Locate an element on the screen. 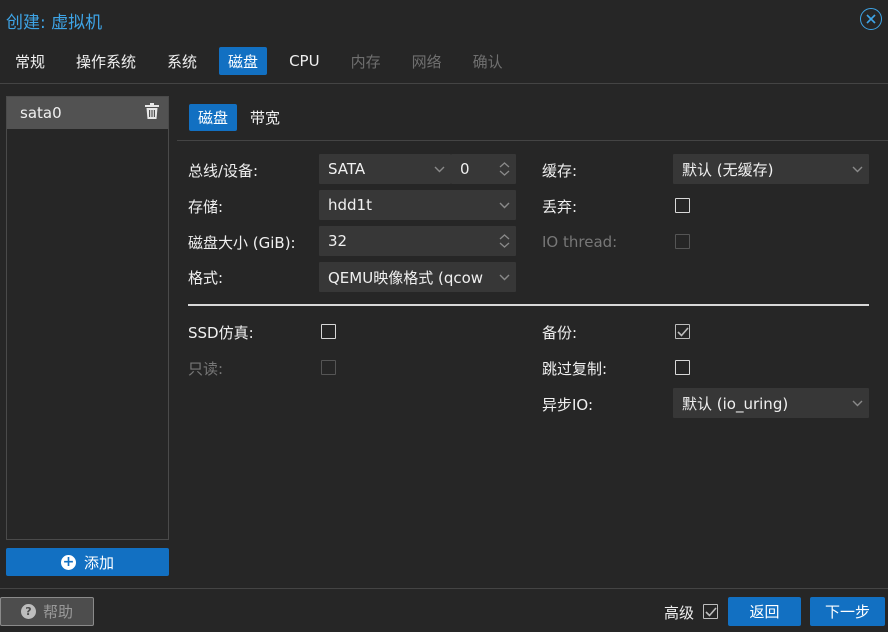 This screenshot has height=632, width=888. tab-confirm: 确认 is located at coordinates (487, 61).